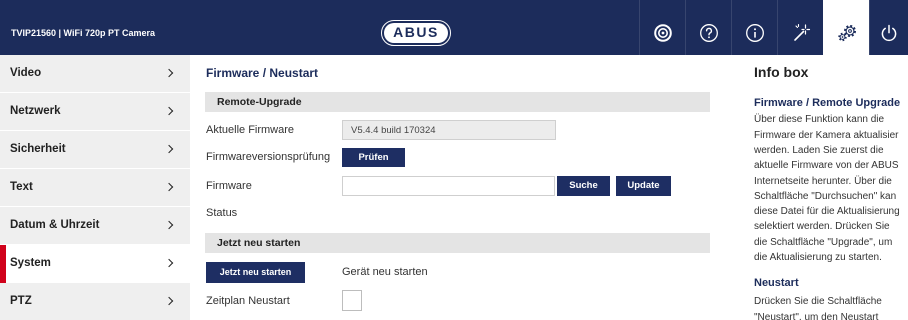 The image size is (908, 320). I want to click on live-view-icon, so click(662, 33).